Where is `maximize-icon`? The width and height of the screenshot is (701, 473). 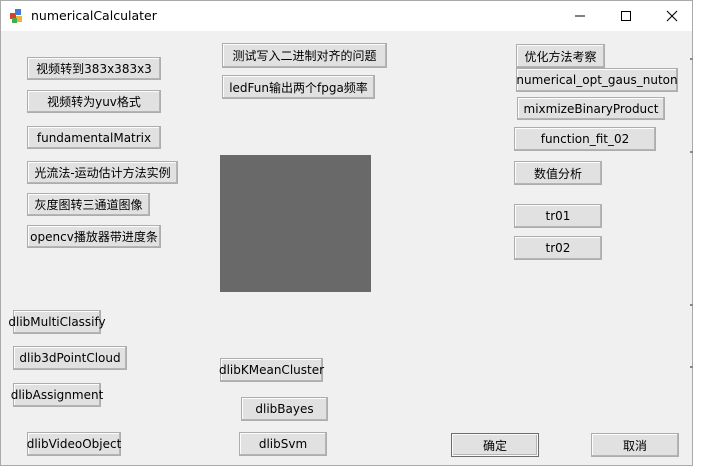 maximize-icon is located at coordinates (626, 16).